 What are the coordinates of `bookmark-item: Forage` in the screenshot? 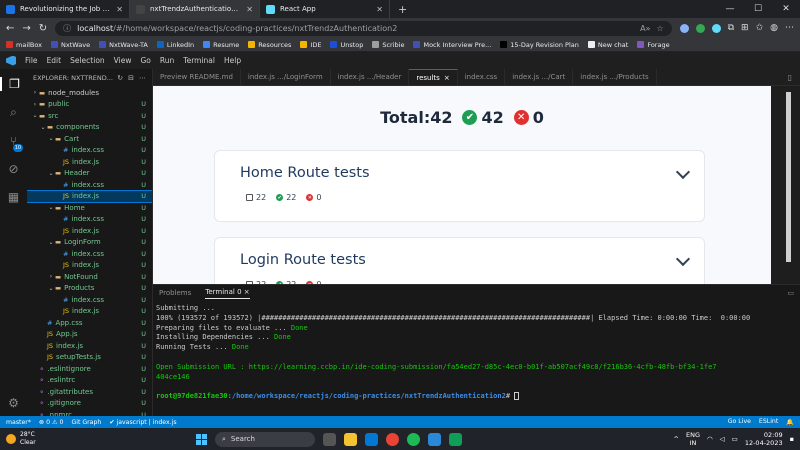 It's located at (653, 45).